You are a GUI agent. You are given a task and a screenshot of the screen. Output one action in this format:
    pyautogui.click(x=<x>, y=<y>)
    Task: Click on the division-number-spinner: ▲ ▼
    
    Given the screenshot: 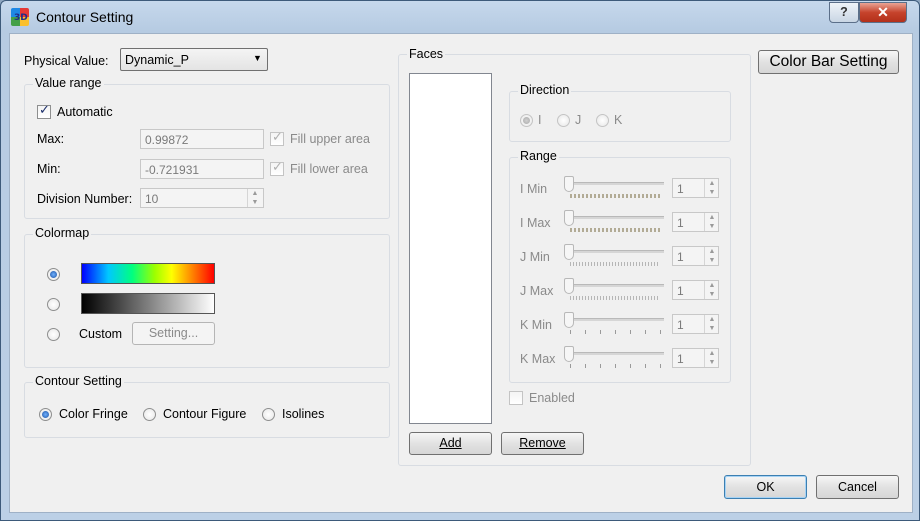 What is the action you would take?
    pyautogui.click(x=254, y=198)
    